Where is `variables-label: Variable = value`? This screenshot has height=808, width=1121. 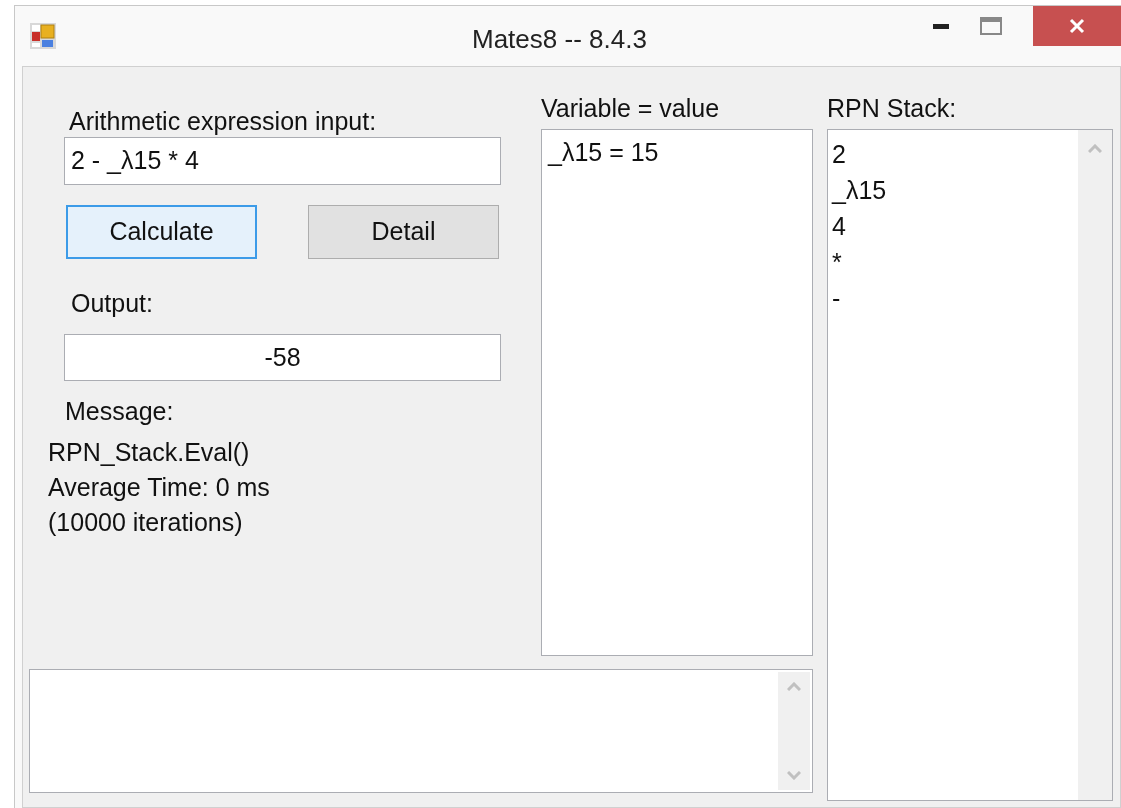 variables-label: Variable = value is located at coordinates (631, 106).